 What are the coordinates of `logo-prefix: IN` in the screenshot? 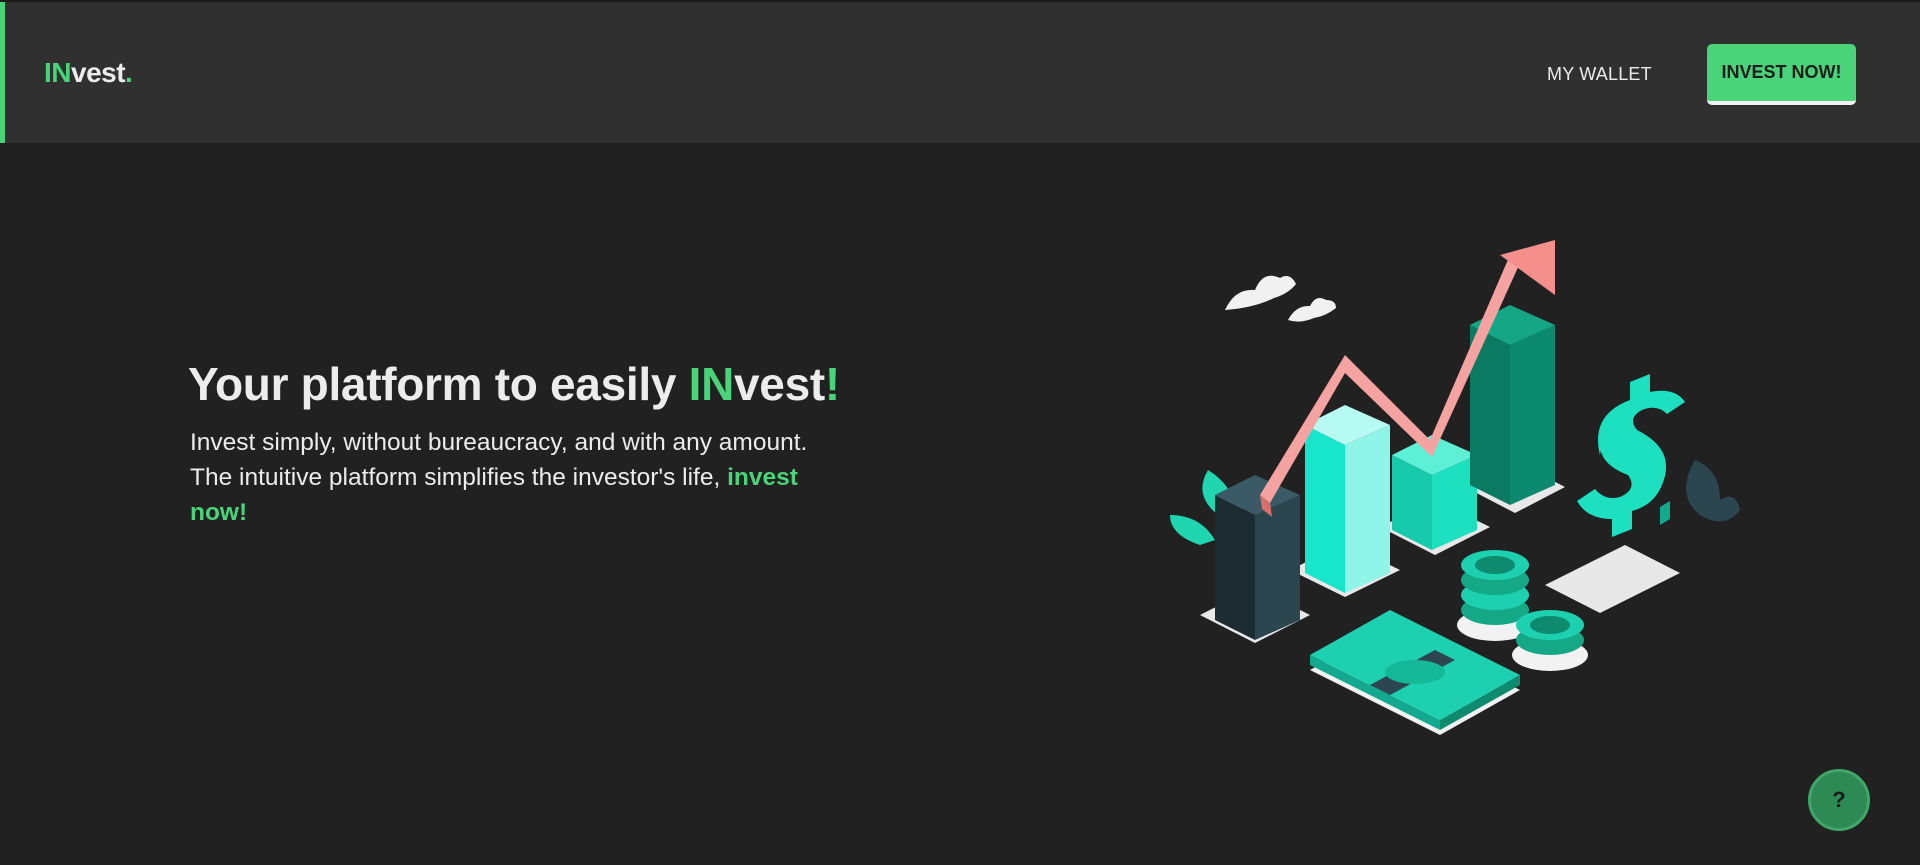 It's located at (58, 72).